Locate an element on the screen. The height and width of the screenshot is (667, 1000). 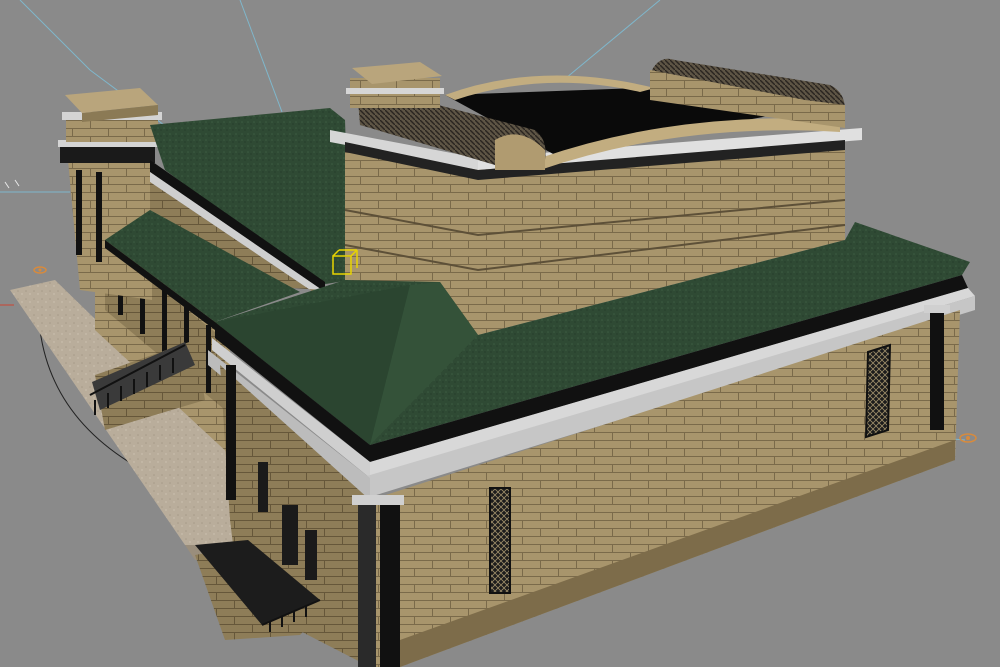
window-grille-right is located at coordinates (878, 391).